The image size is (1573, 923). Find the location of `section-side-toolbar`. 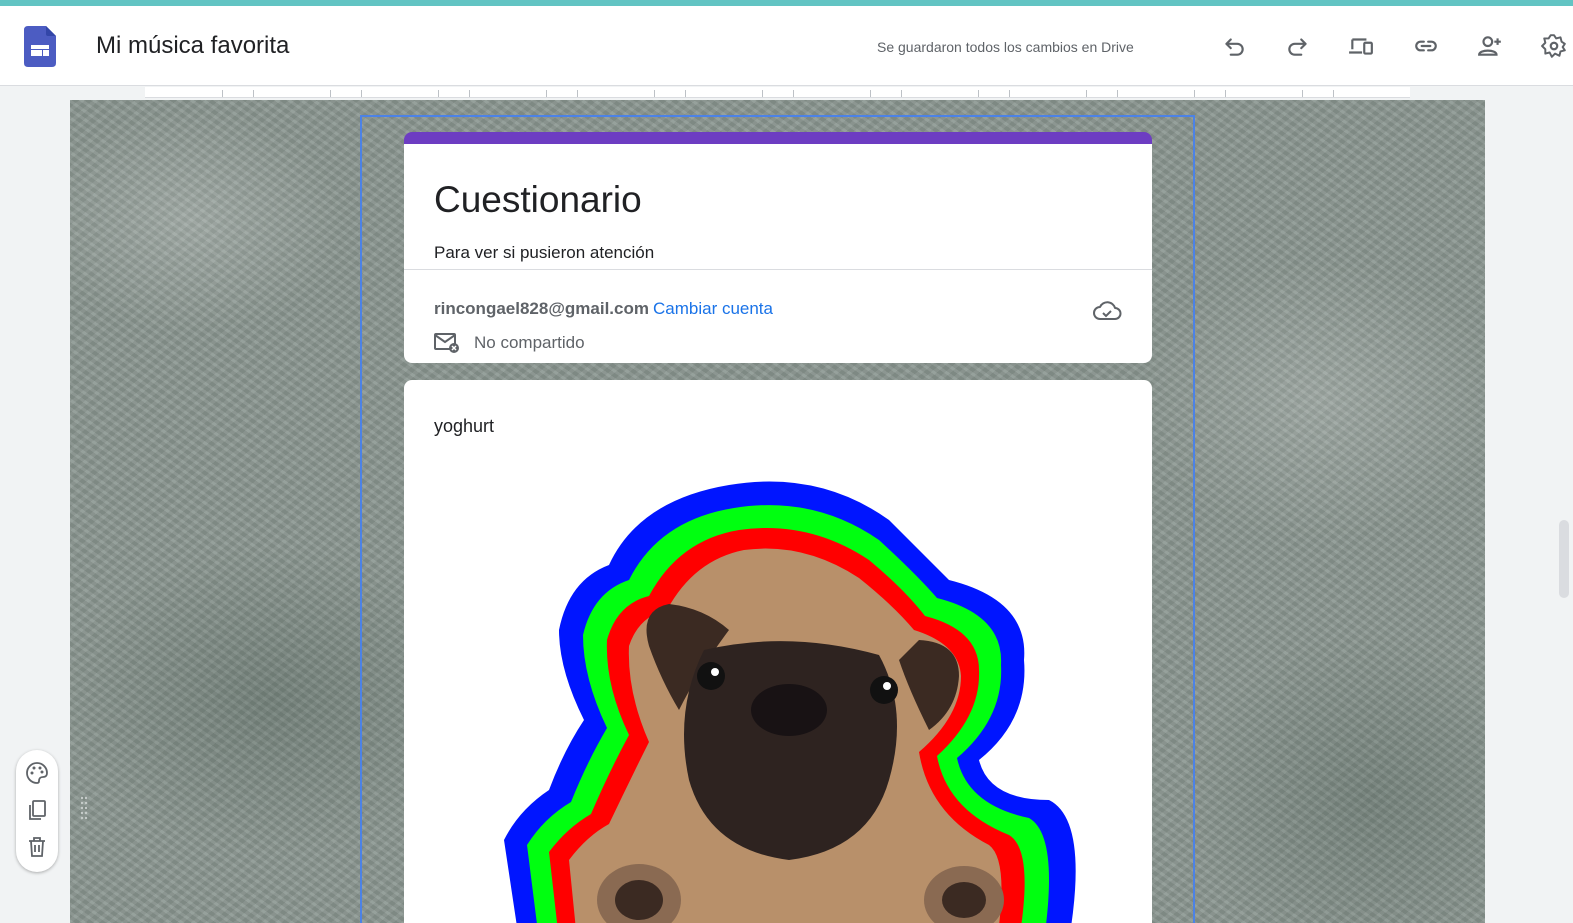

section-side-toolbar is located at coordinates (37, 811).